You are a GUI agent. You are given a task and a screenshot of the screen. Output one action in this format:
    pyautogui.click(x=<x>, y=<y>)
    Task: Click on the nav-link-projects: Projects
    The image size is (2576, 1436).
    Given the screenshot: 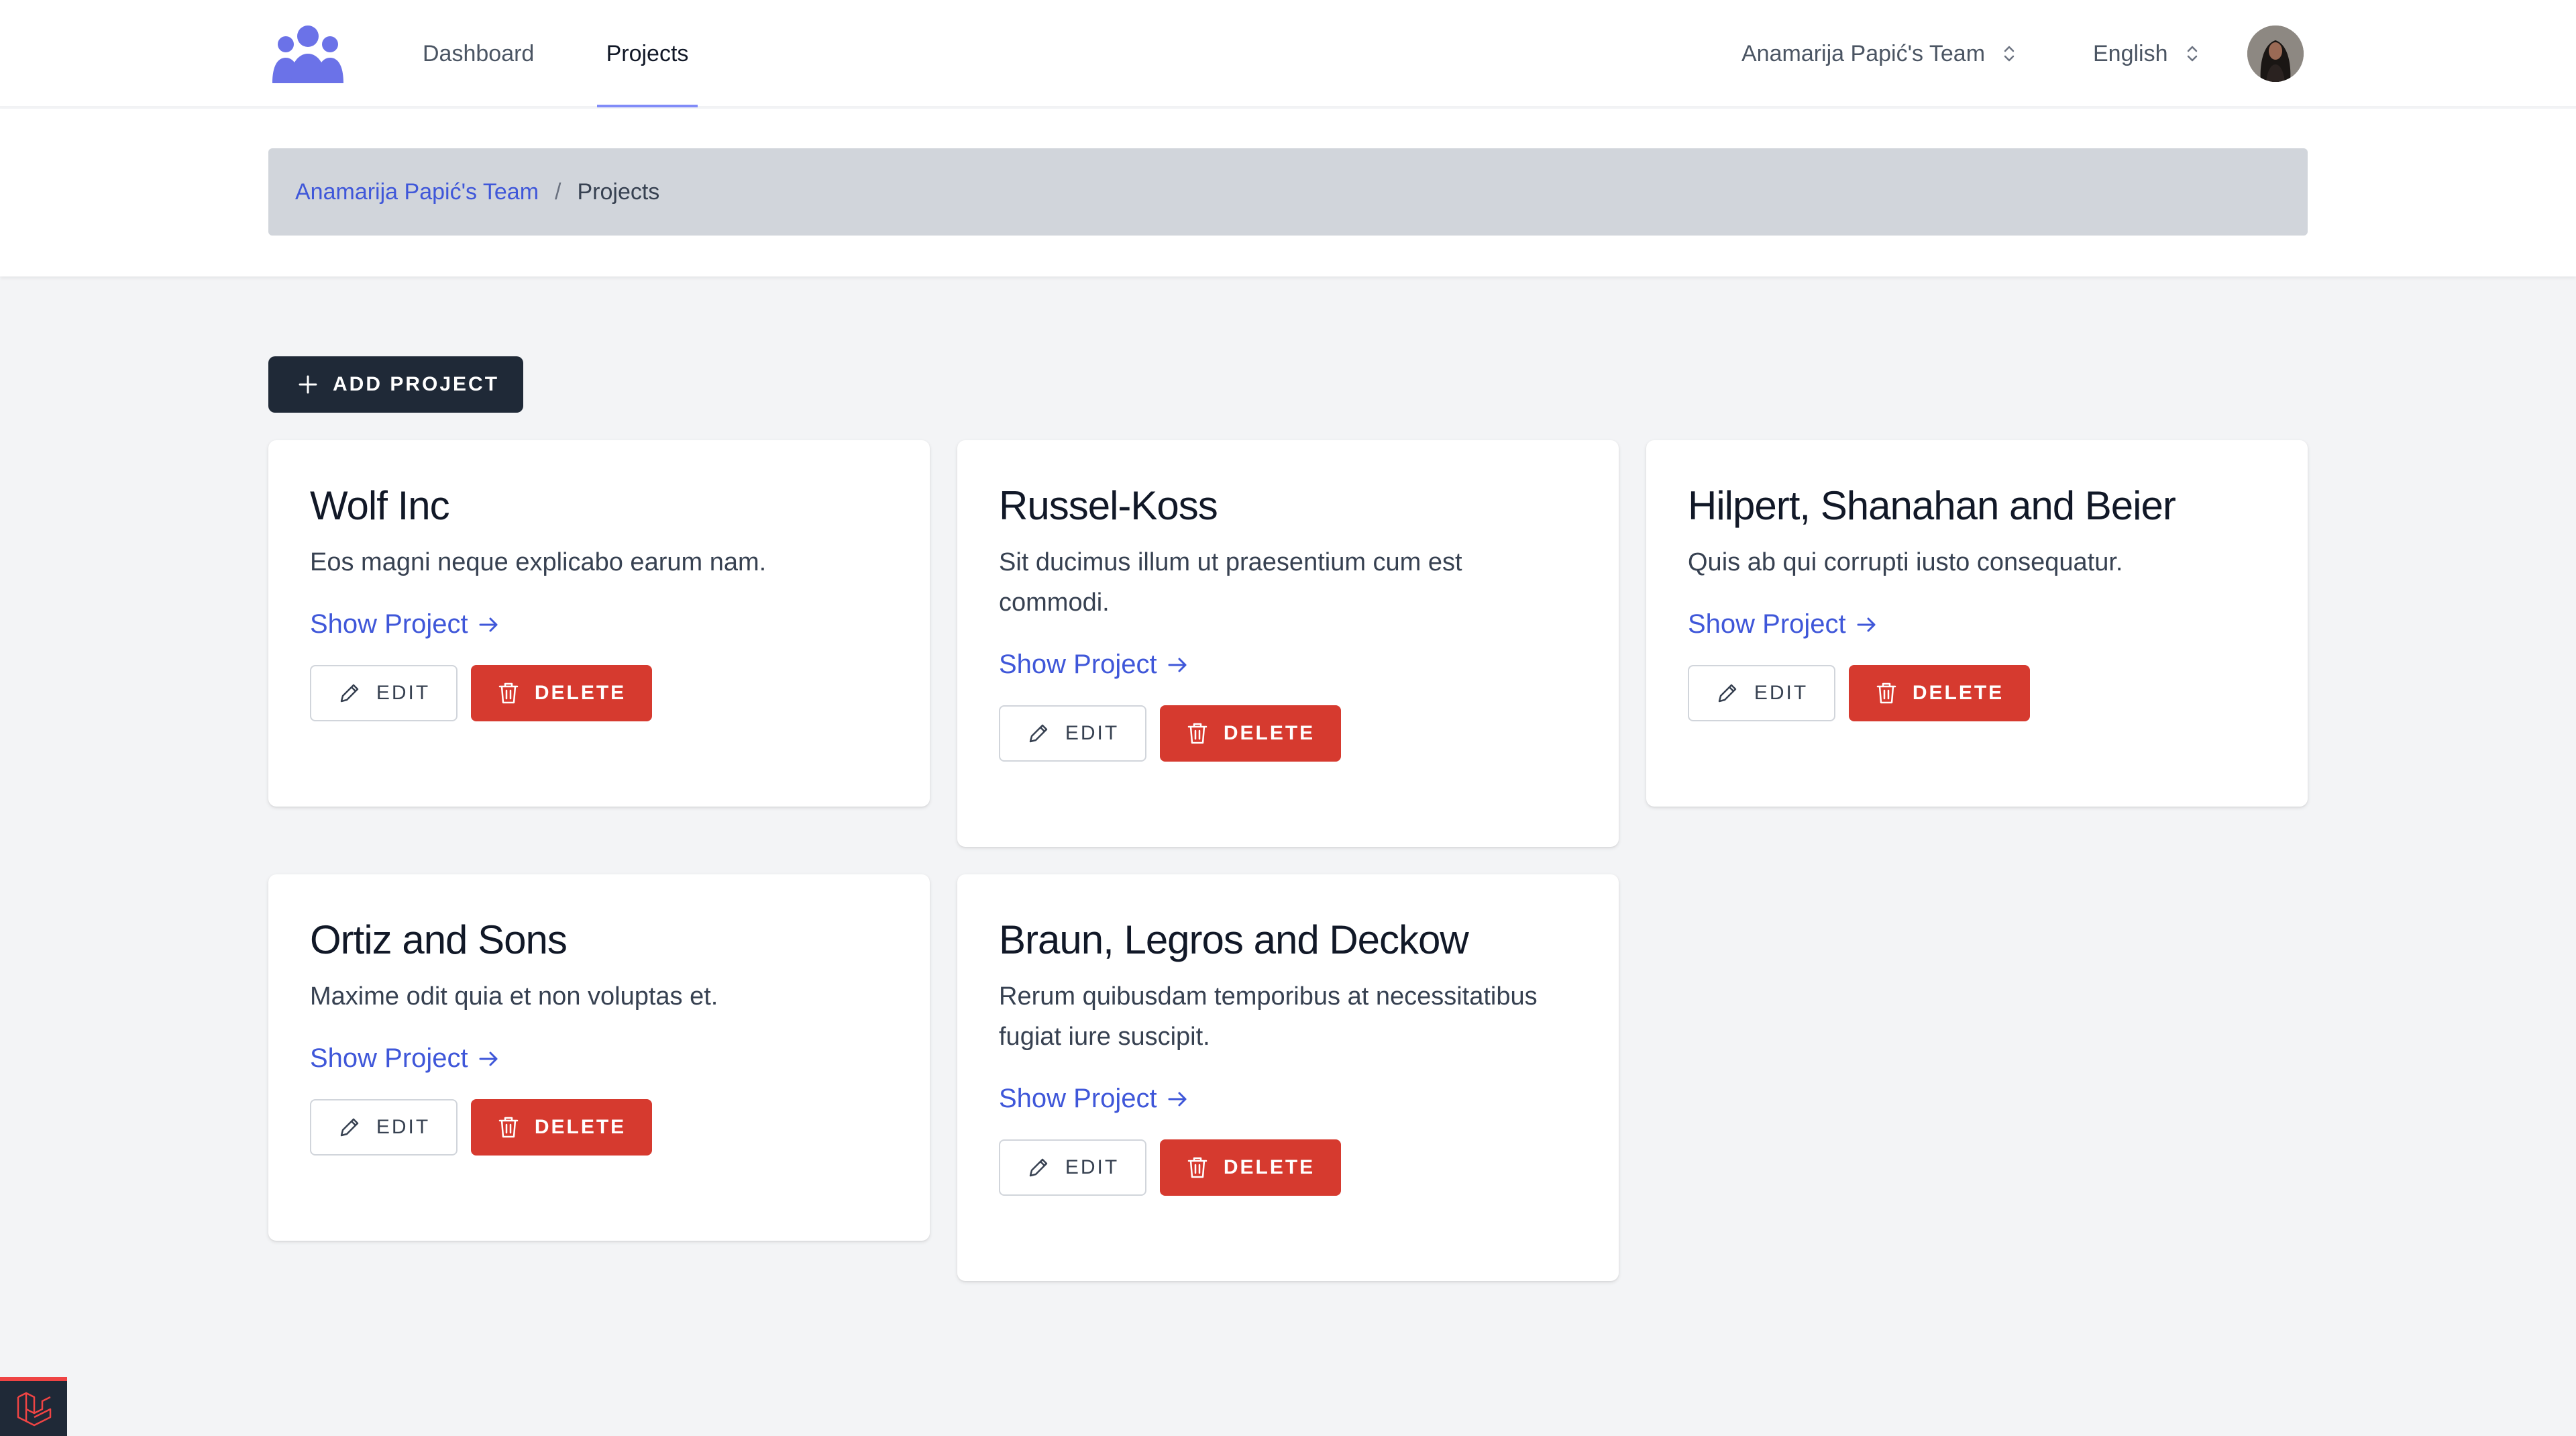 What is the action you would take?
    pyautogui.click(x=647, y=53)
    